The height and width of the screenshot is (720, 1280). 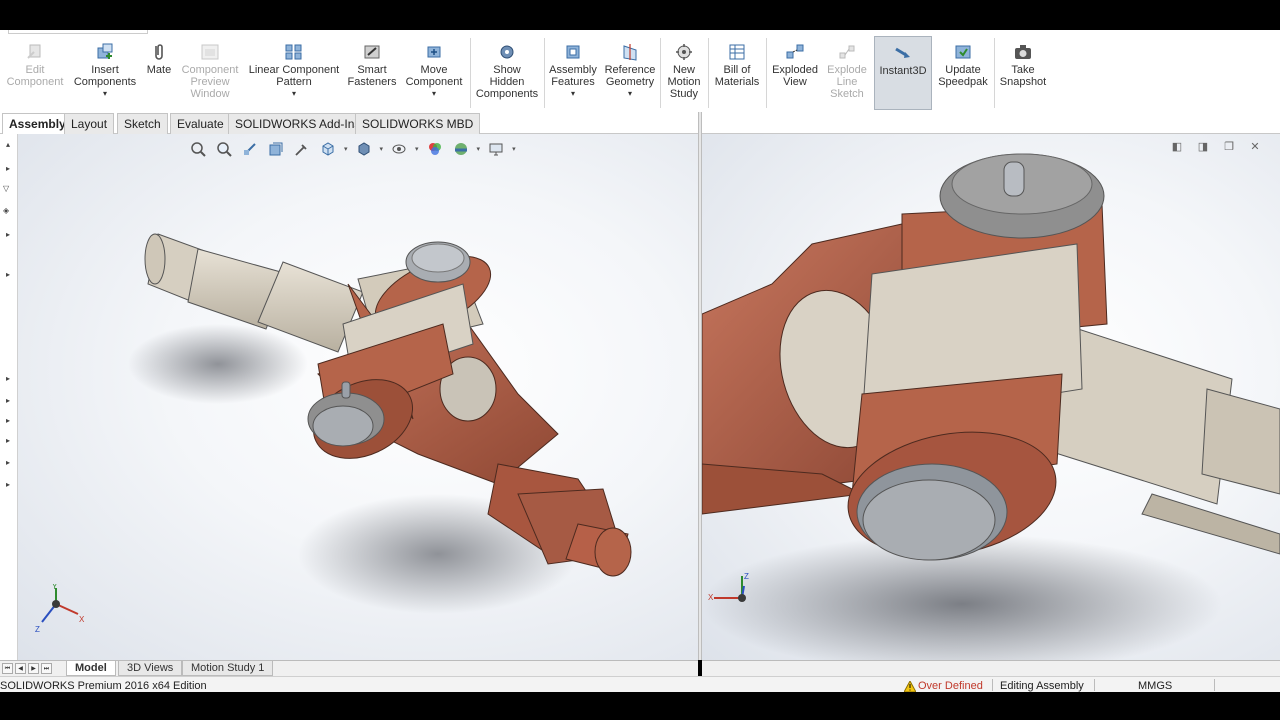 What do you see at coordinates (228, 668) in the screenshot?
I see `tab-motion-study-1: Motion Study 1` at bounding box center [228, 668].